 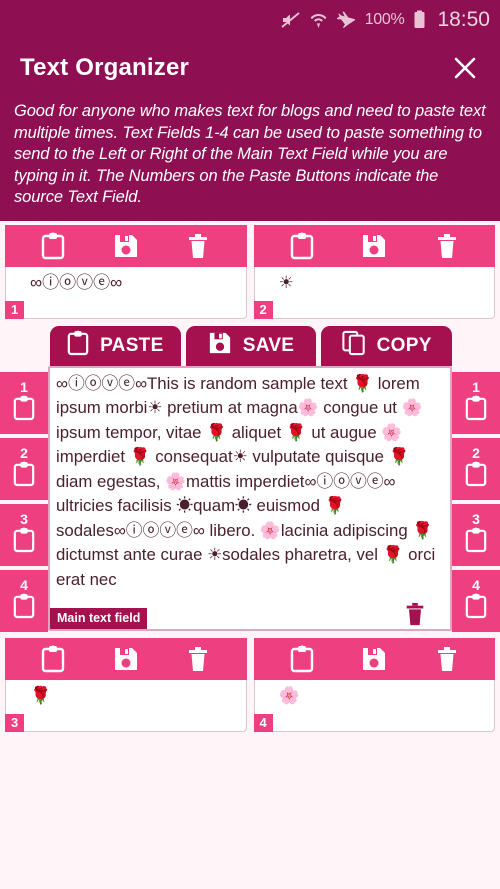 What do you see at coordinates (250, 270) in the screenshot?
I see `text-fields-row-top: ∞ⓘⓞⓥⓔ∞ 1 ☀ 2` at bounding box center [250, 270].